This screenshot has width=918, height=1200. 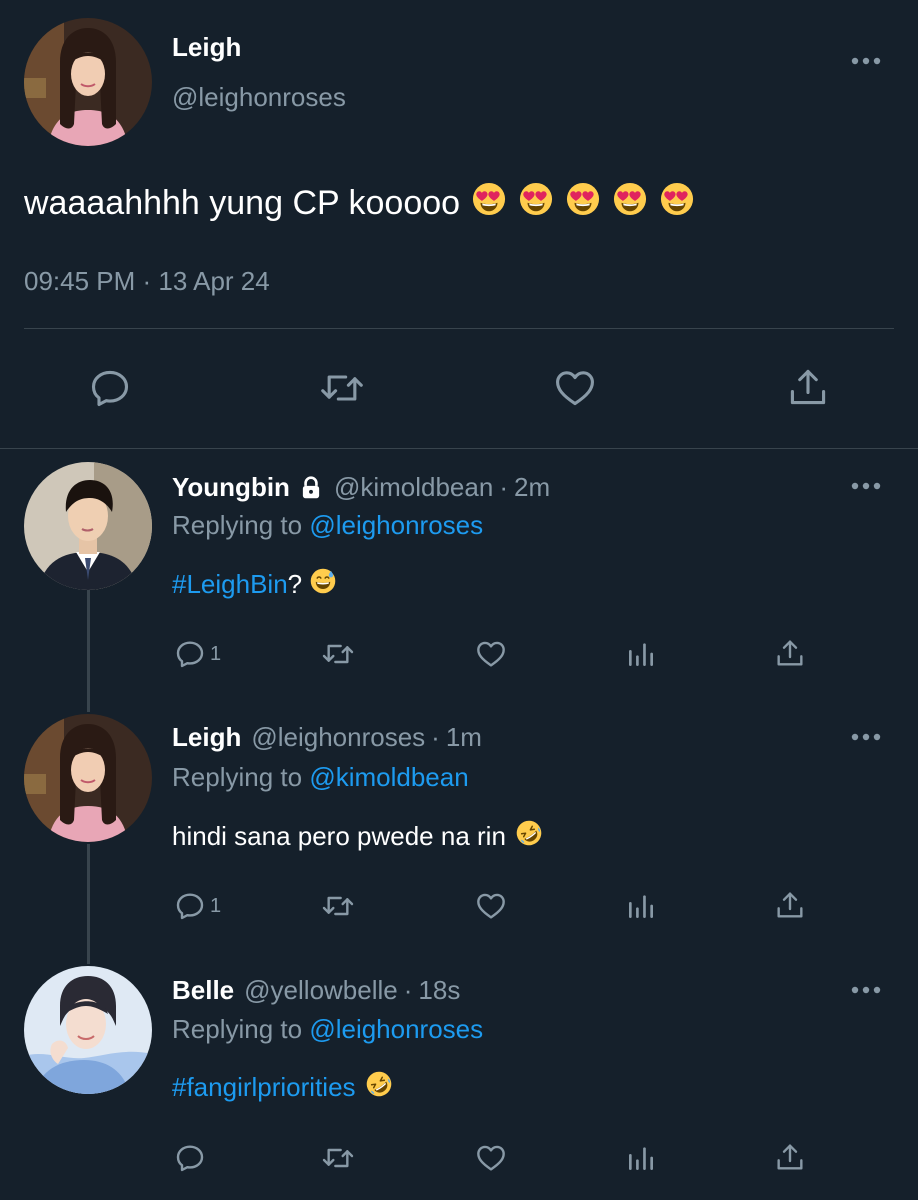 I want to click on reply-time: 2m, so click(x=532, y=487).